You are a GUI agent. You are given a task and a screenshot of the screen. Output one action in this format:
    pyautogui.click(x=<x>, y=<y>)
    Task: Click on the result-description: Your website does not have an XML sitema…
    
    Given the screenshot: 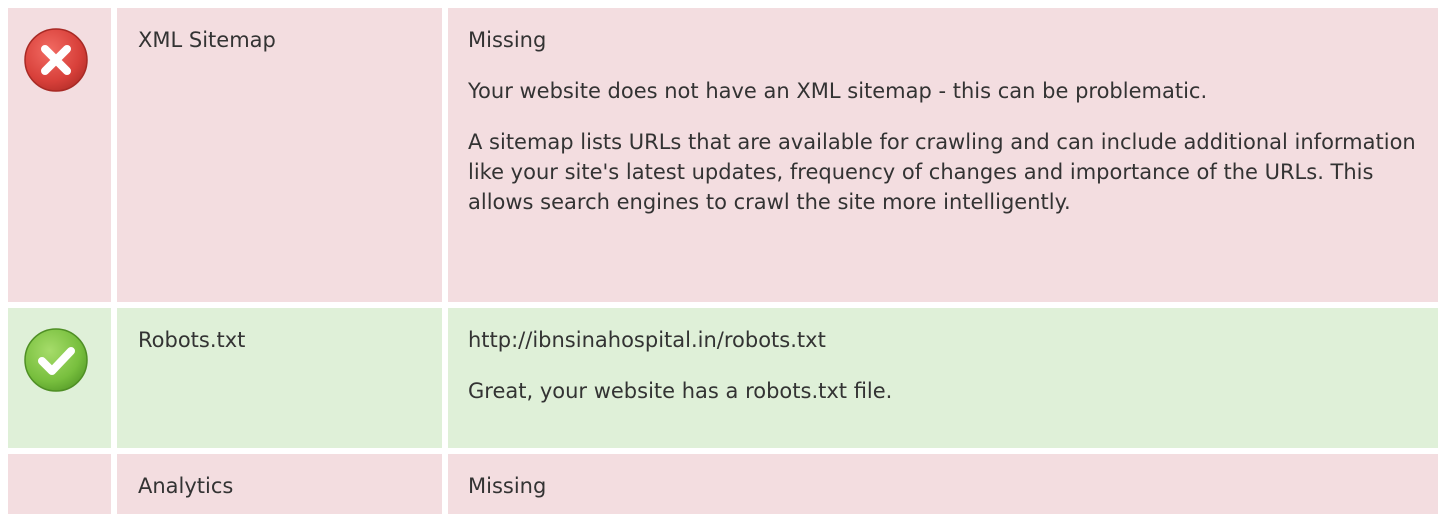 What is the action you would take?
    pyautogui.click(x=838, y=91)
    